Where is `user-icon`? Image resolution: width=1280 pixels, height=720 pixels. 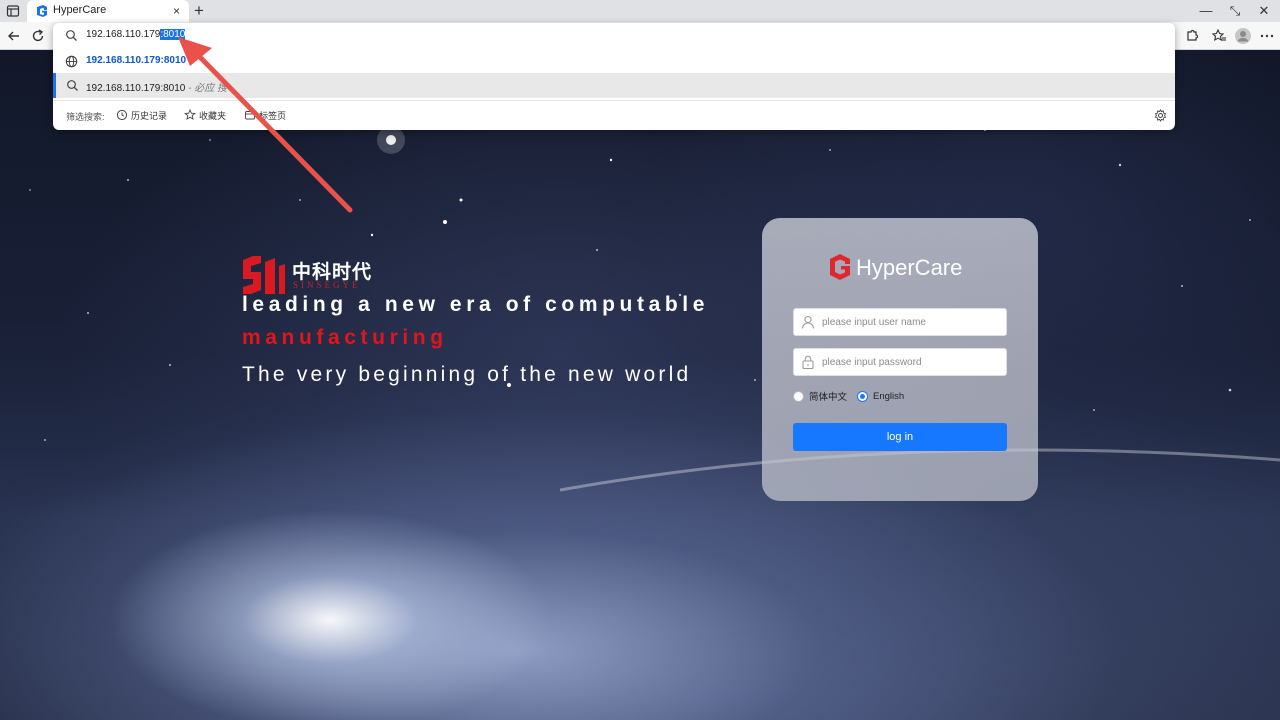 user-icon is located at coordinates (808, 322).